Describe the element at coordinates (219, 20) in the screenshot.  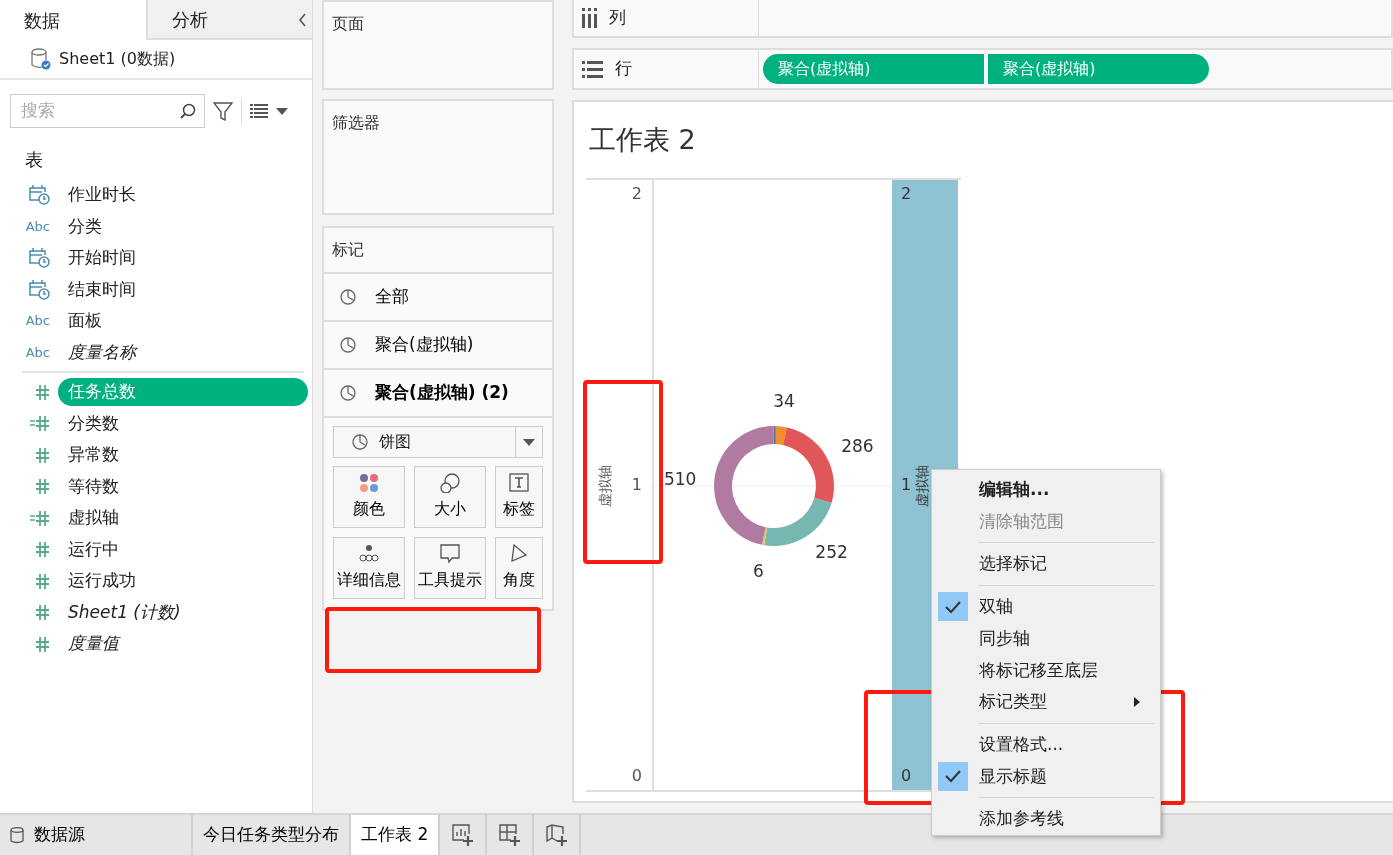
I see `pane-tab: 分析` at that location.